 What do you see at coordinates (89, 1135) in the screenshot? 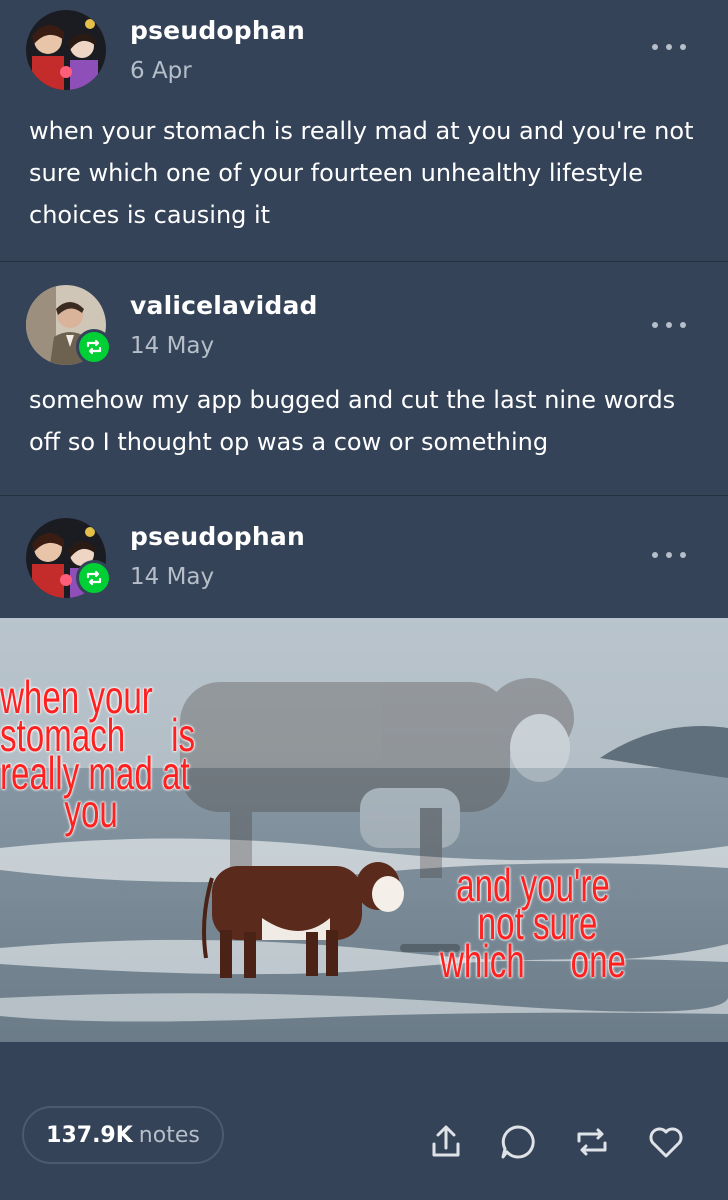
I see `notes-count: 137.9K` at bounding box center [89, 1135].